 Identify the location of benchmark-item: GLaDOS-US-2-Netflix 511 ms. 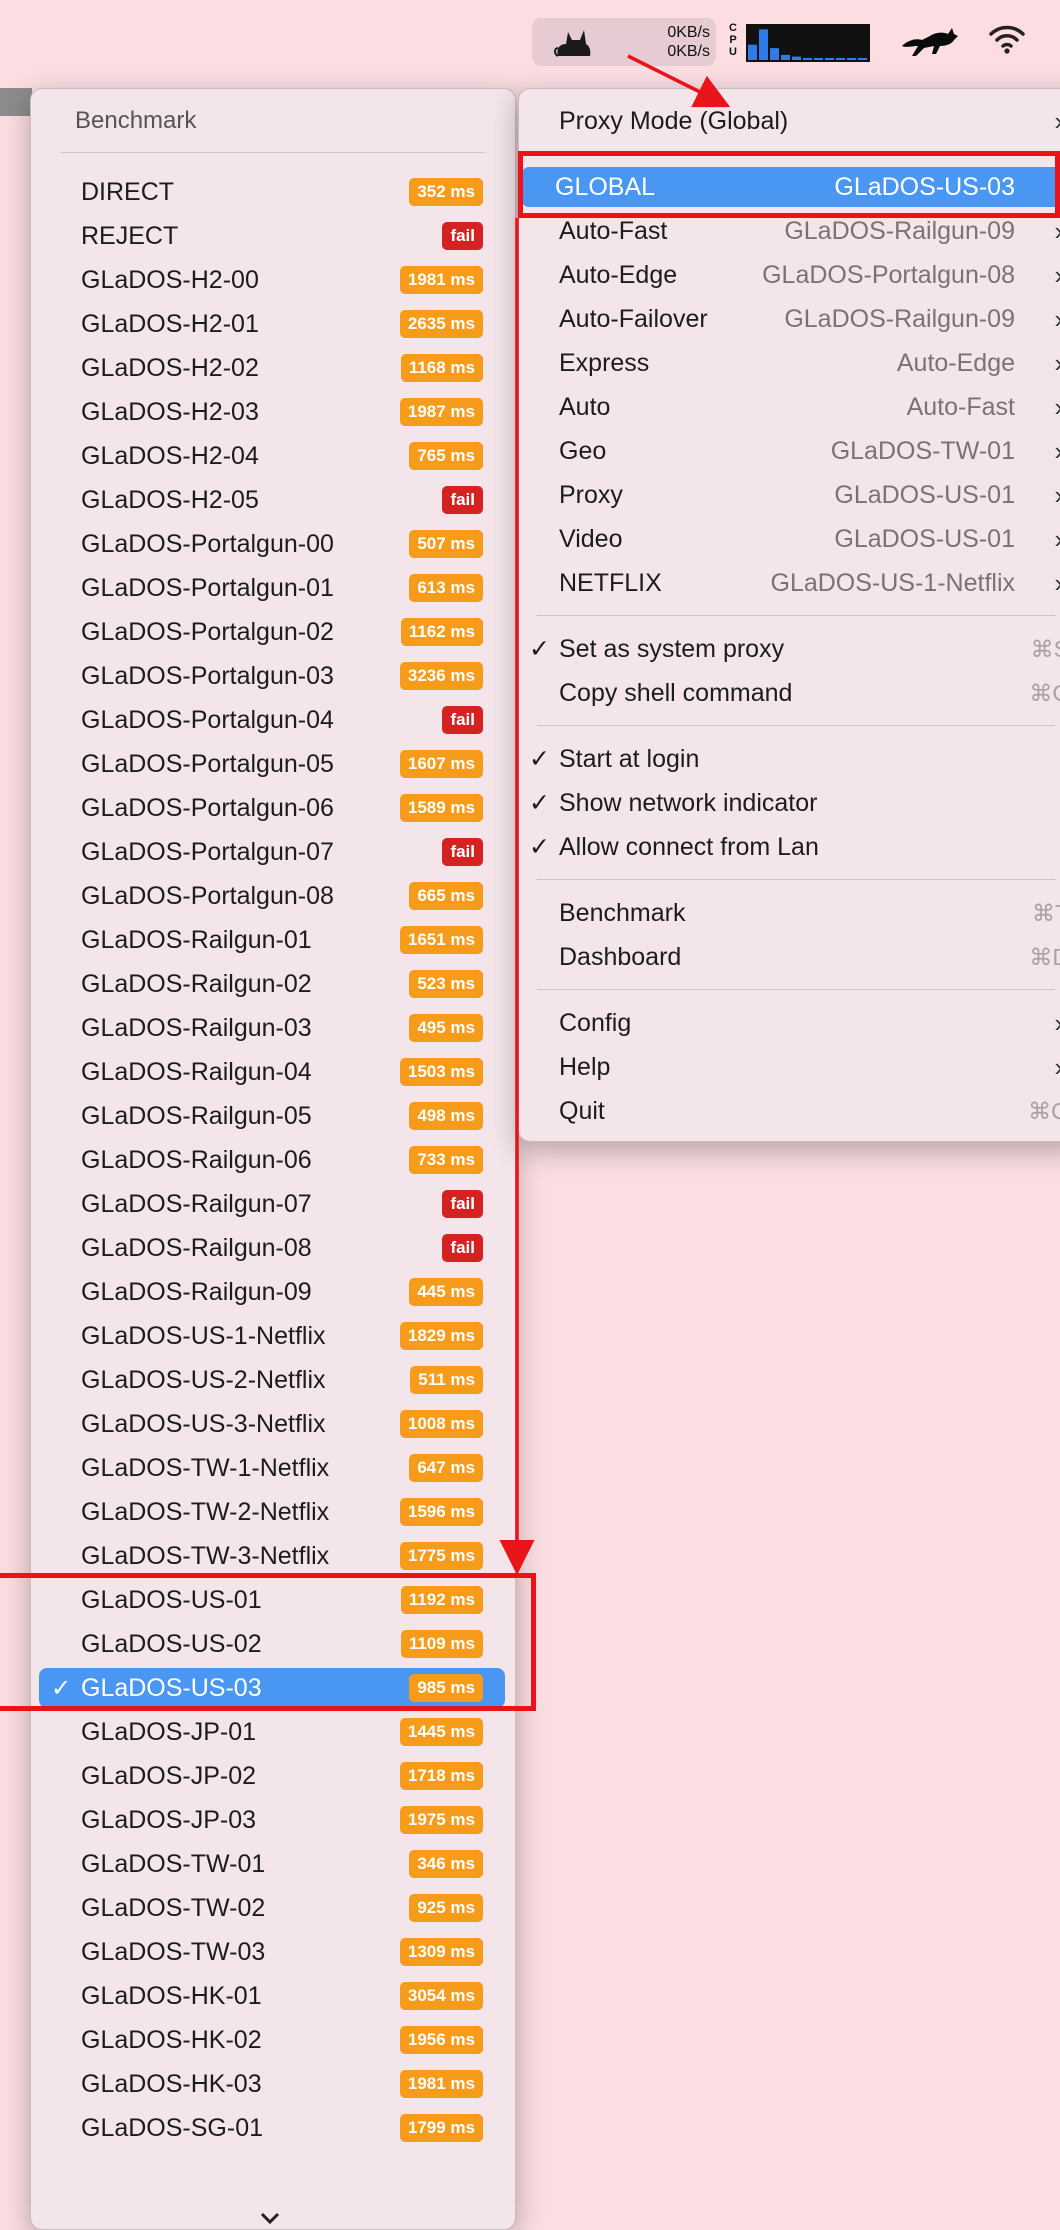
(272, 1380).